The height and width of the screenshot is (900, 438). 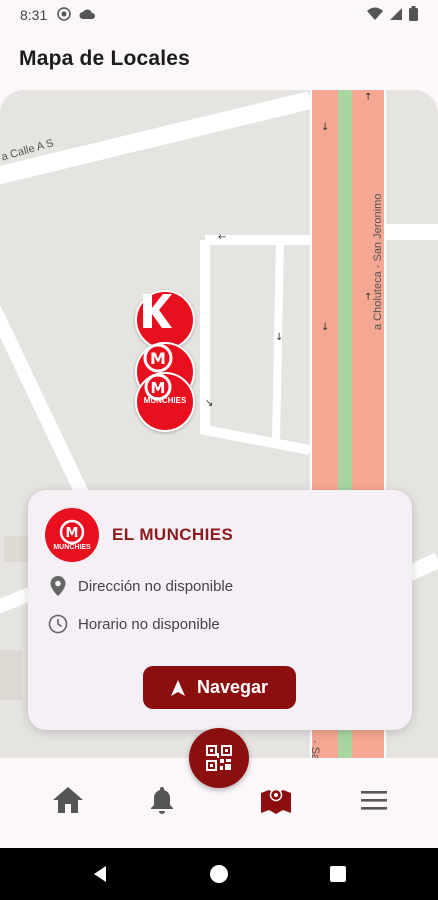 What do you see at coordinates (157, 311) in the screenshot?
I see `k-logo-icon` at bounding box center [157, 311].